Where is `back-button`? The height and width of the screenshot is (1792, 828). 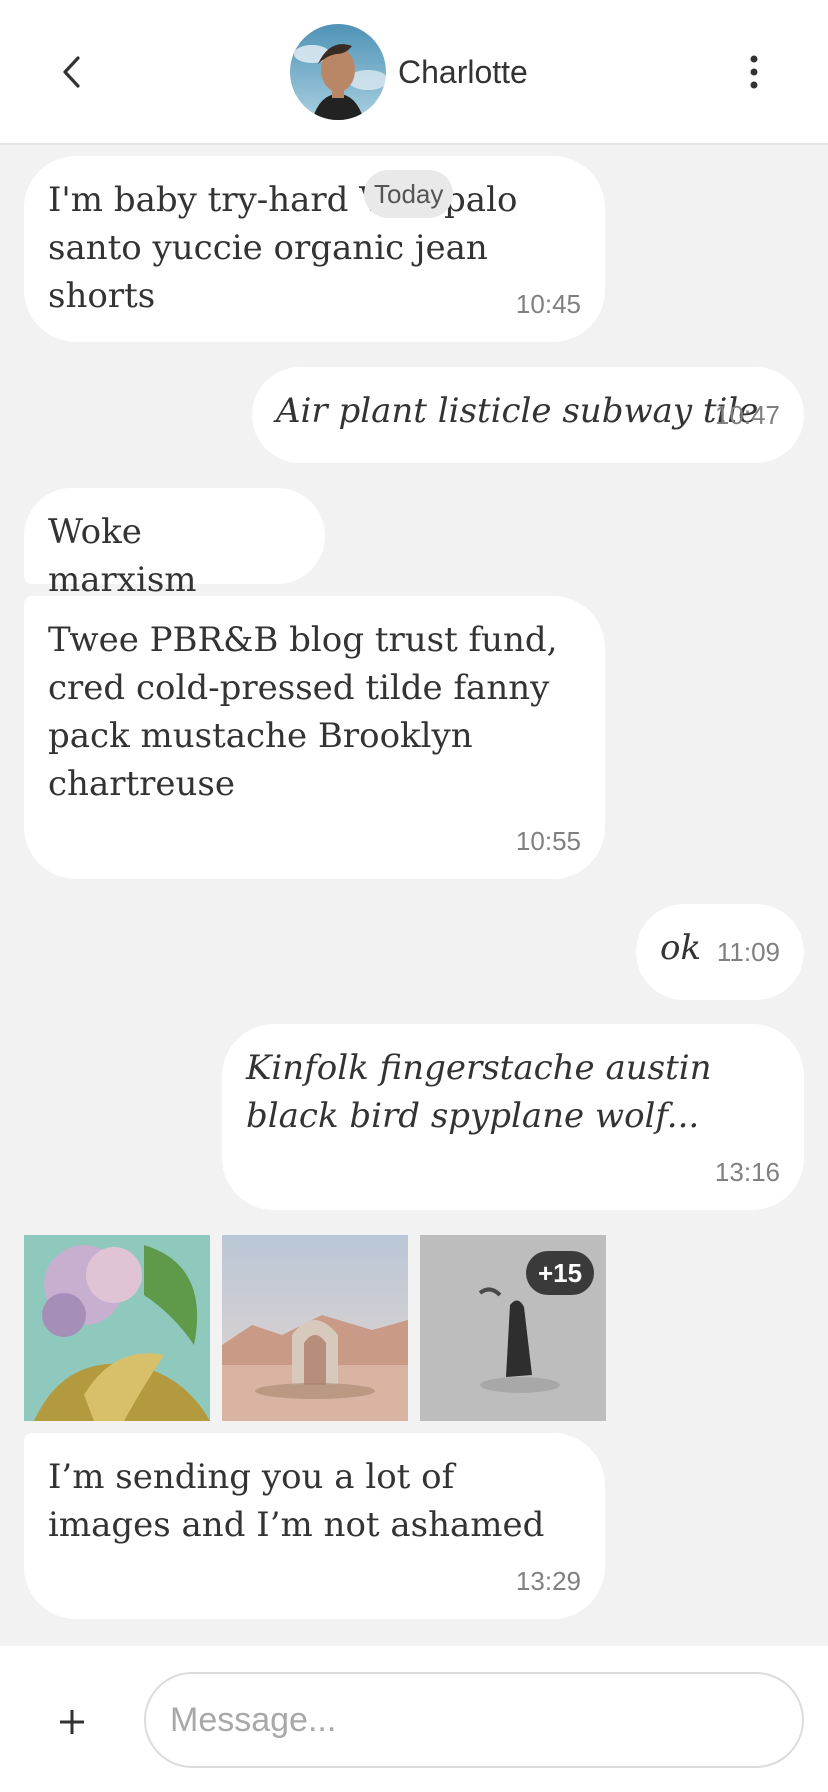
back-button is located at coordinates (72, 72).